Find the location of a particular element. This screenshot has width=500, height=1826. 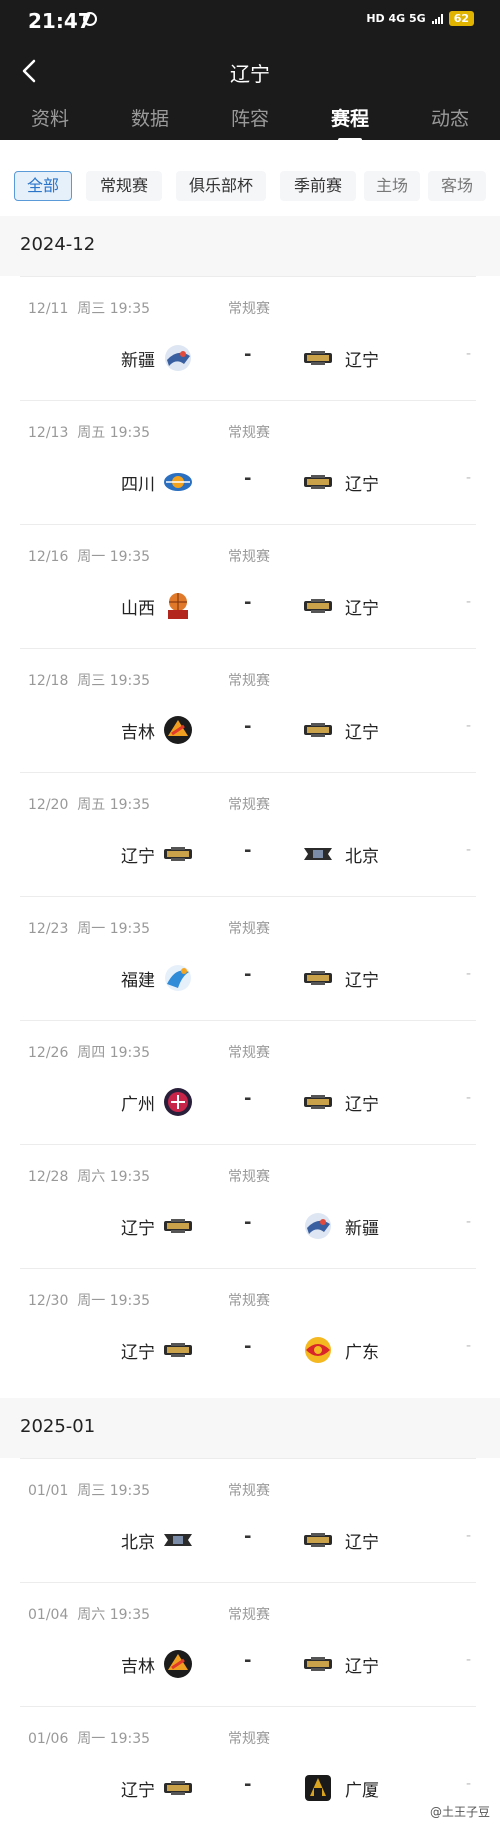

home-team-name: 新疆 is located at coordinates (138, 361).